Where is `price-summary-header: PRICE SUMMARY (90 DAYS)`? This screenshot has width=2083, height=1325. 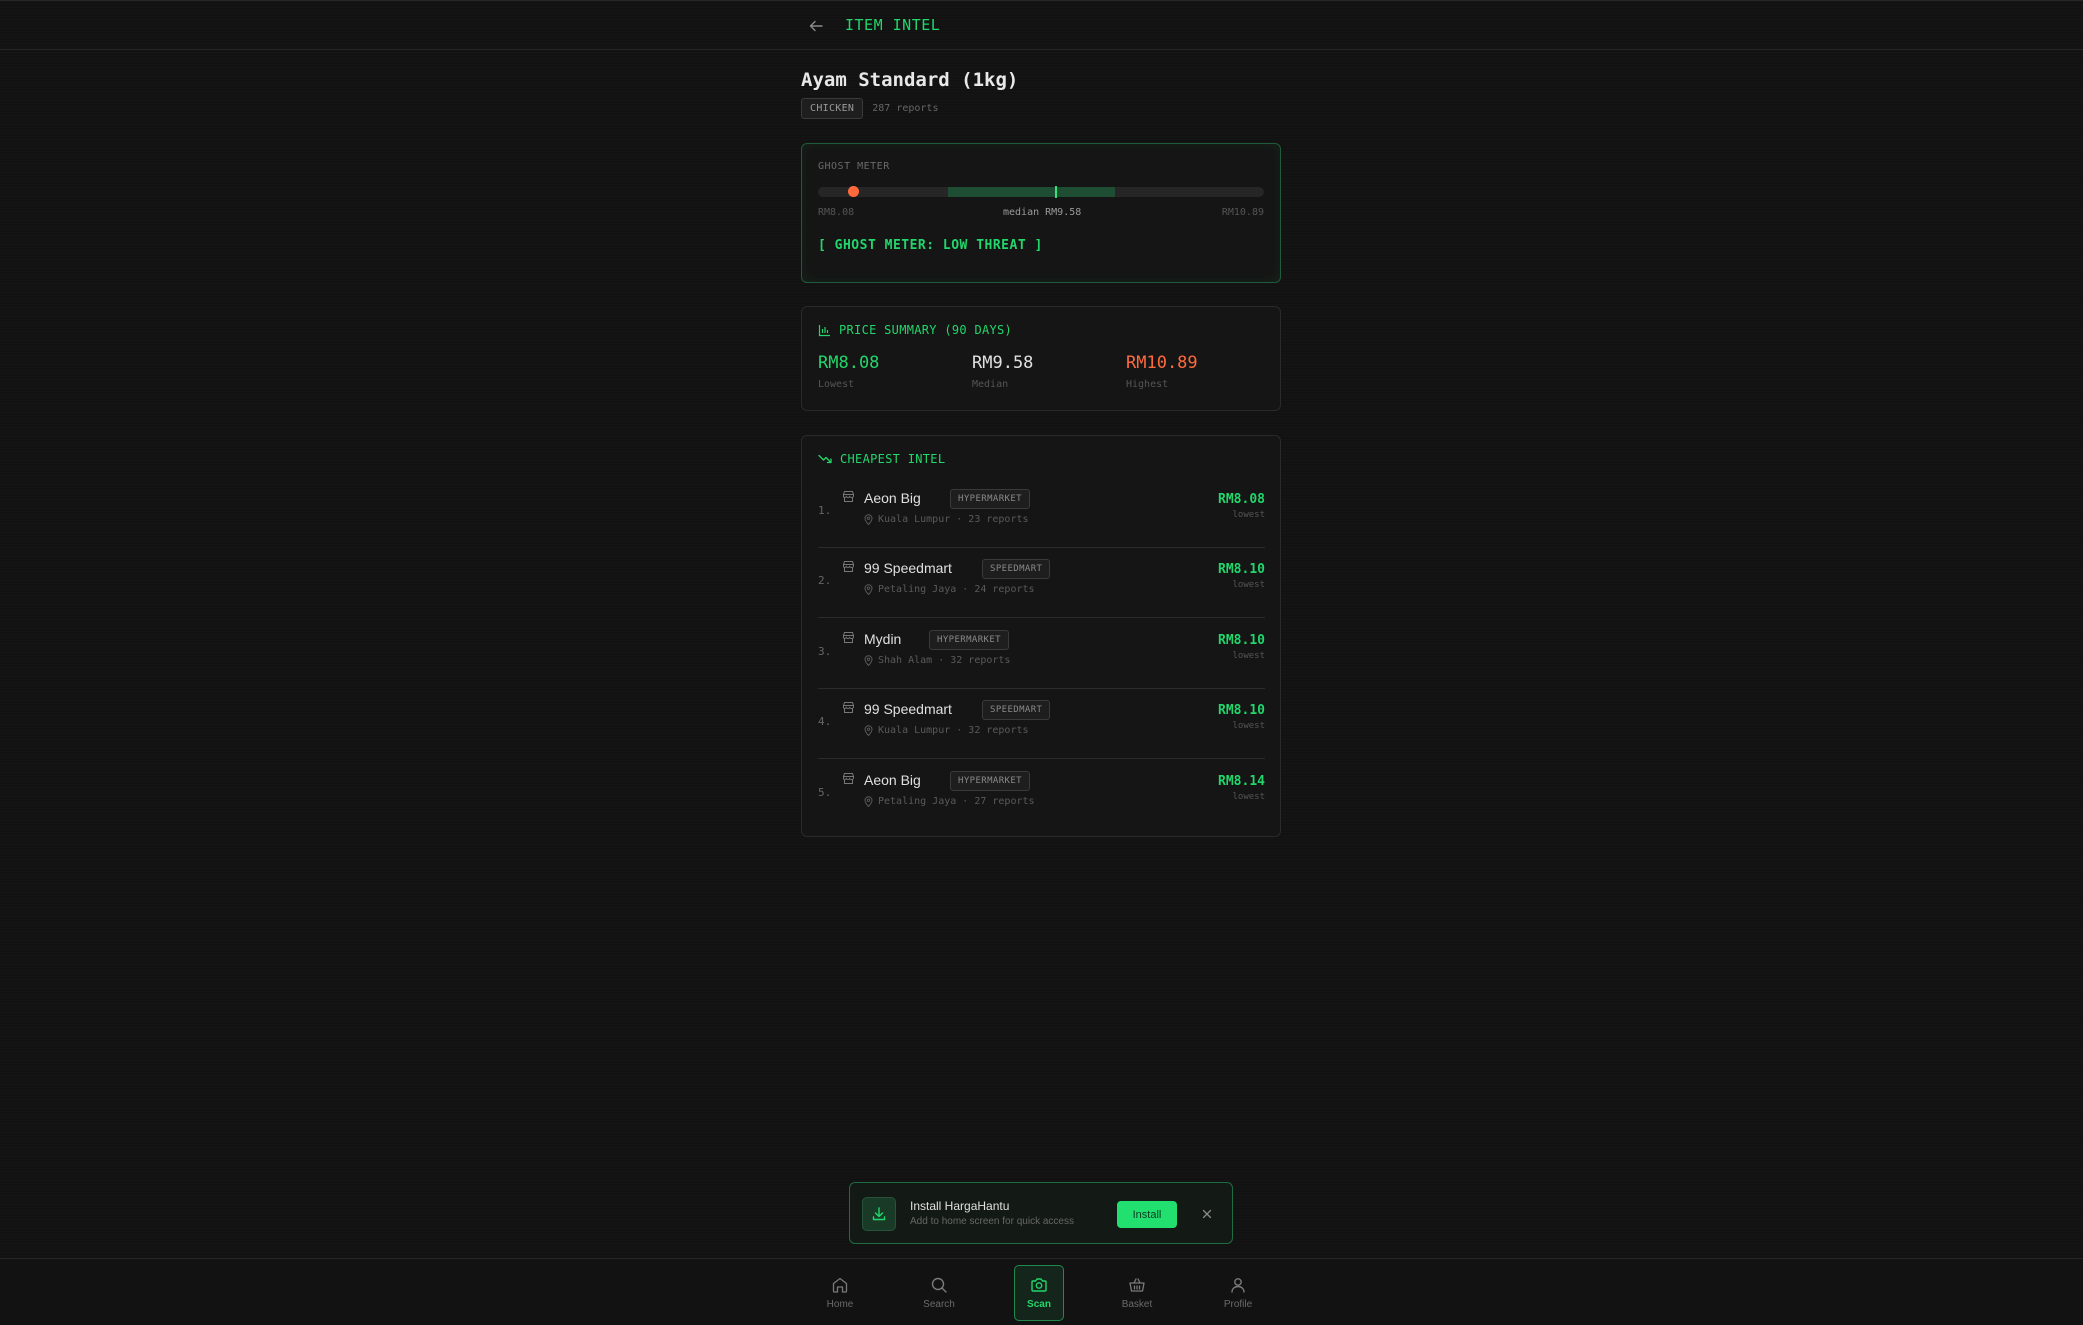 price-summary-header: PRICE SUMMARY (90 DAYS) is located at coordinates (915, 330).